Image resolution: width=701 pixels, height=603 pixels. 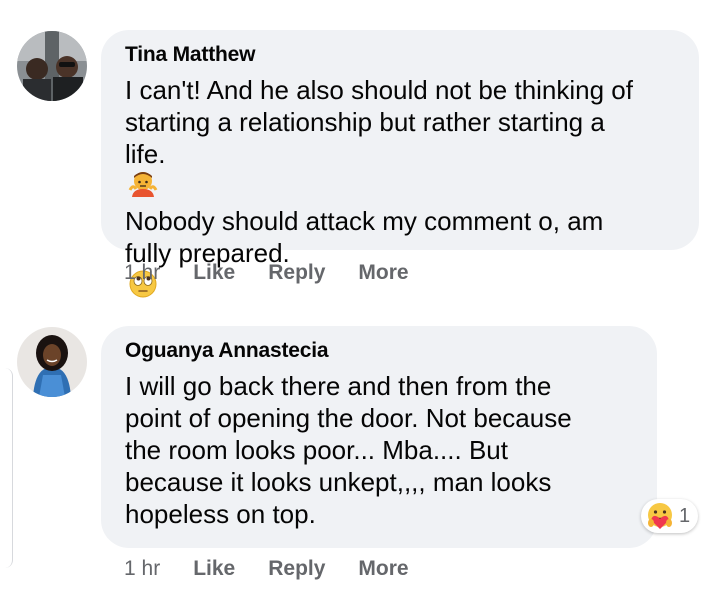 What do you see at coordinates (379, 351) in the screenshot?
I see `comment-author: Oguanya Annastecia` at bounding box center [379, 351].